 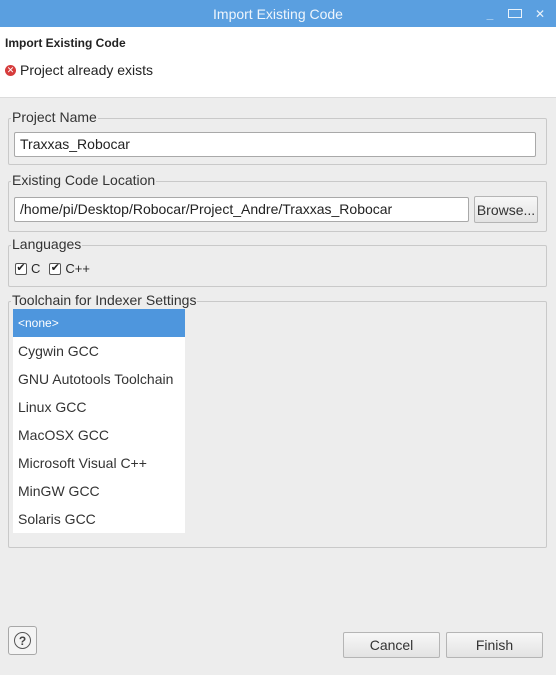 I want to click on toolchain-item-mingw-gcc: MinGW GCC, so click(x=99, y=491).